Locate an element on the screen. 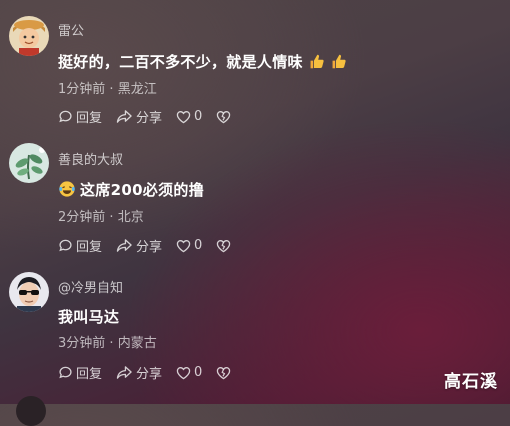 The height and width of the screenshot is (426, 510). comment-text: 我叫马达 is located at coordinates (88, 316).